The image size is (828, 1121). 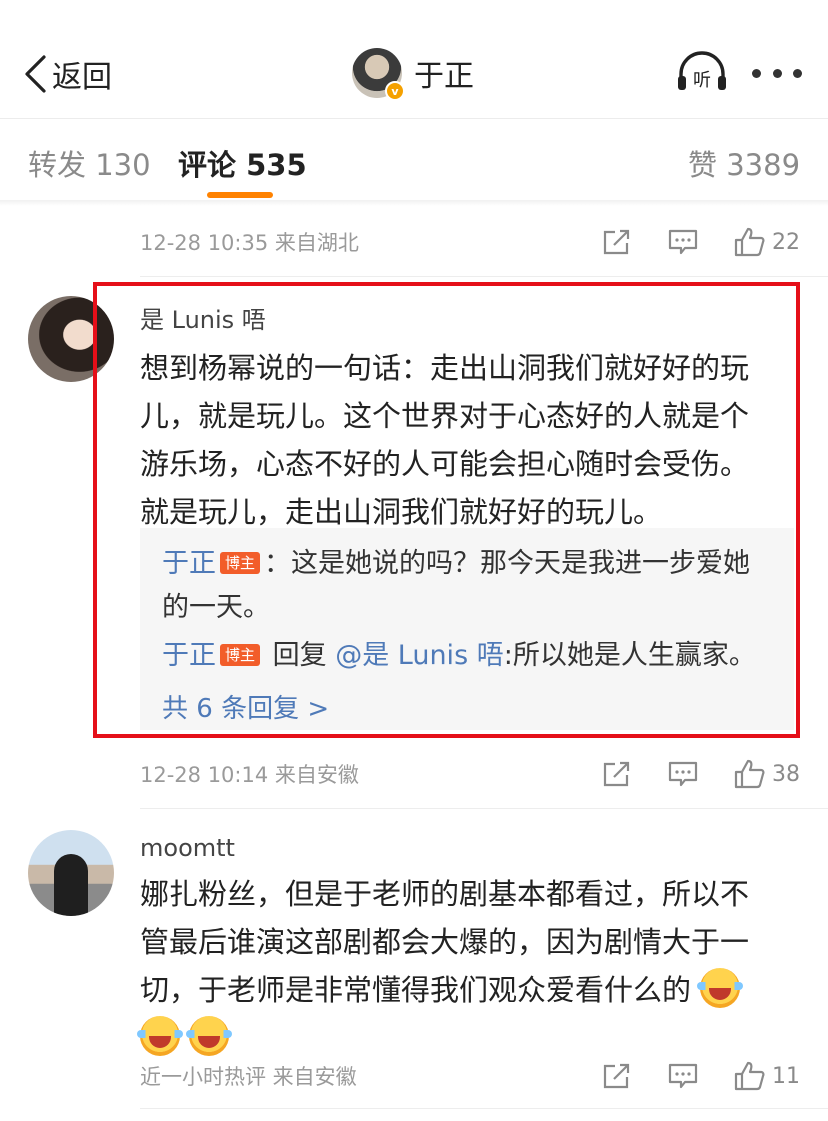 I want to click on mention-link: @是 Lunis 唔, so click(x=419, y=655).